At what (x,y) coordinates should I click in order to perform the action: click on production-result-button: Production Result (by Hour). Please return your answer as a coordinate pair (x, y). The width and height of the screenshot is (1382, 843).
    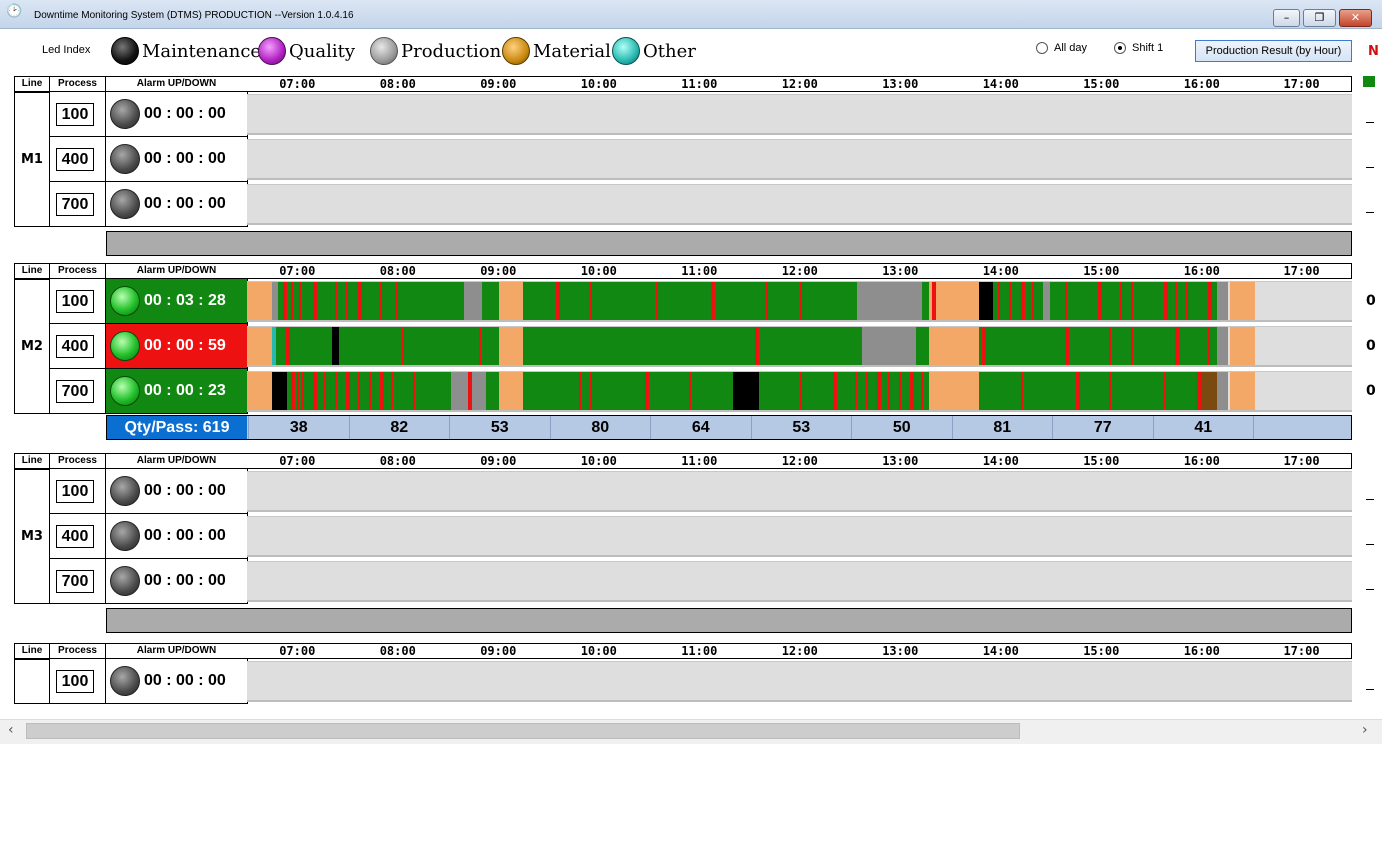
    Looking at the image, I should click on (1273, 51).